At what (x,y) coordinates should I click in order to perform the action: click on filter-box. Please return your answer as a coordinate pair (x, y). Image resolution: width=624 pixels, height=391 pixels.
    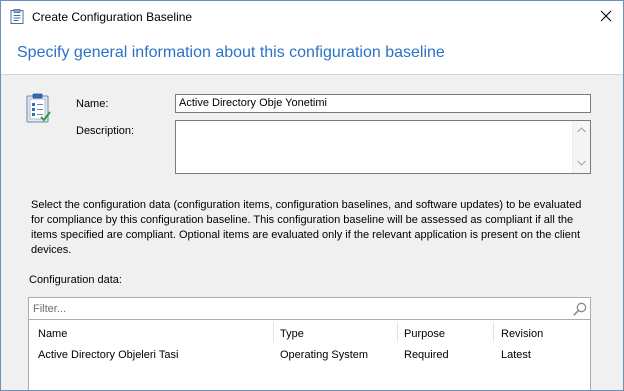
    Looking at the image, I should click on (309, 308).